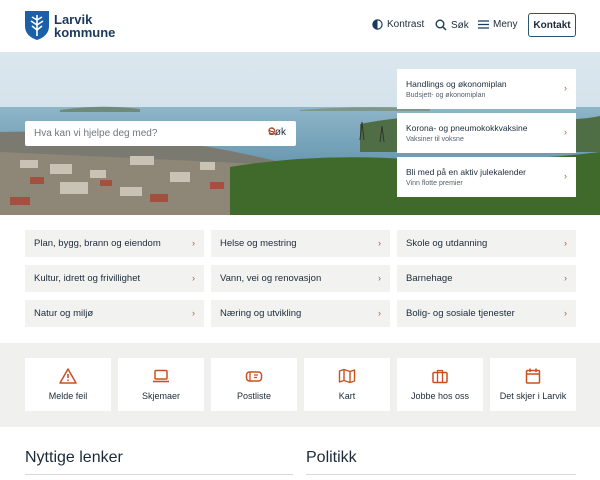  What do you see at coordinates (114, 313) in the screenshot?
I see `category-link: Natur og miljø ›` at bounding box center [114, 313].